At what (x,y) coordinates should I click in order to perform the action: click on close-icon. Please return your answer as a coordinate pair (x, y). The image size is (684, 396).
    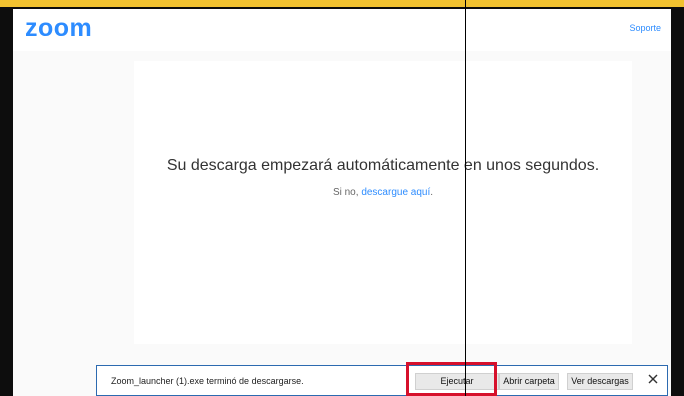
    Looking at the image, I should click on (653, 381).